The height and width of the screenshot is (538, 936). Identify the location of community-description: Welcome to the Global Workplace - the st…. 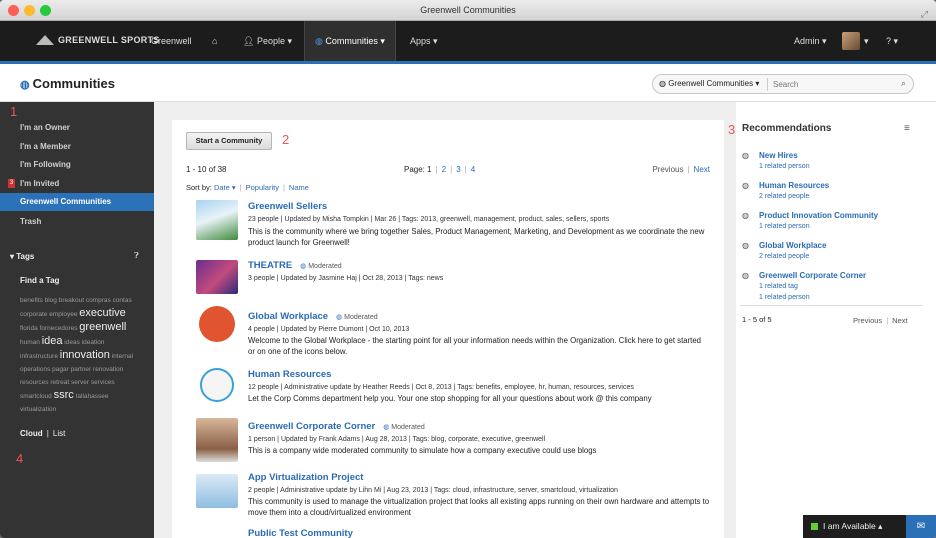
(475, 346).